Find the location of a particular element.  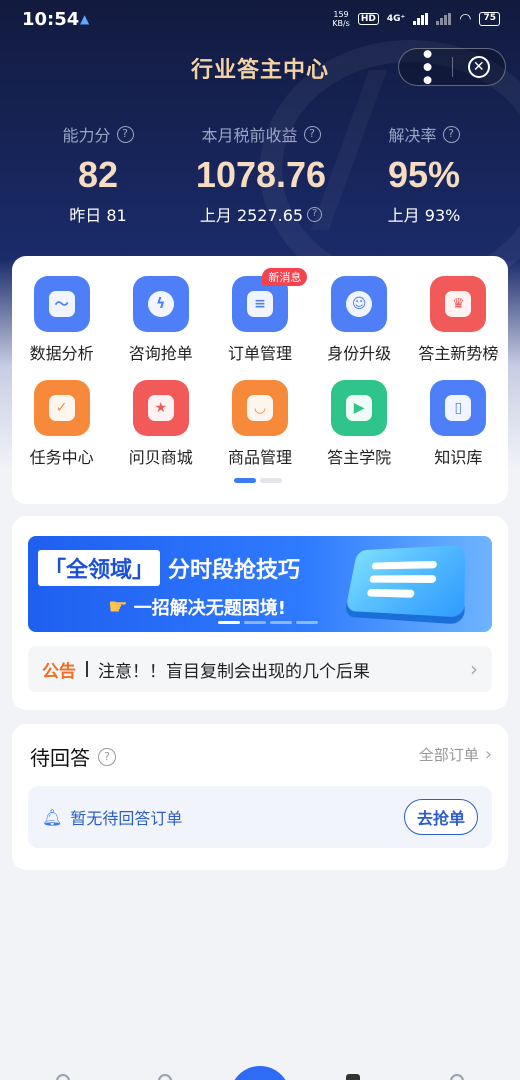

mini-program-capsule: ••• ✕ is located at coordinates (452, 67).